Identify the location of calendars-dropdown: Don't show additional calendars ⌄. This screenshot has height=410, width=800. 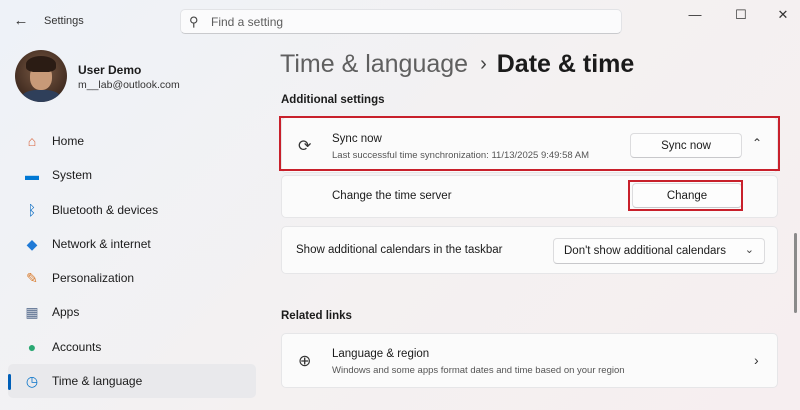
(659, 251).